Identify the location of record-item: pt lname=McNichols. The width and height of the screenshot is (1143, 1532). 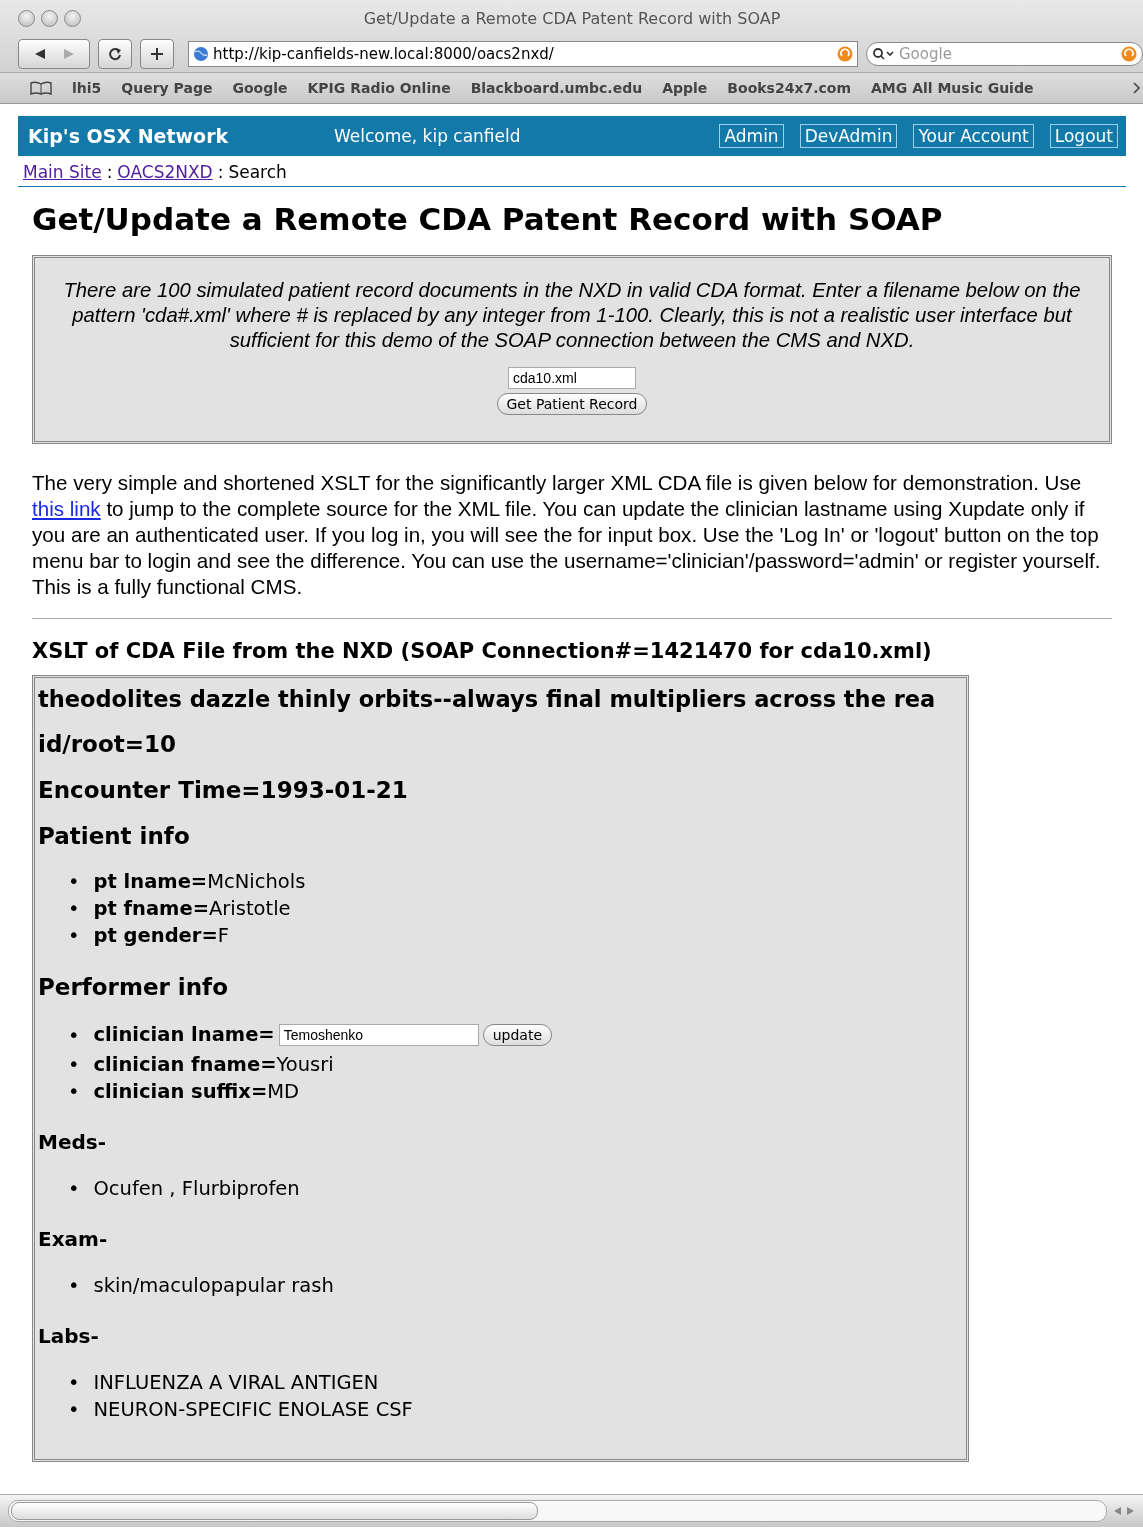
(199, 882).